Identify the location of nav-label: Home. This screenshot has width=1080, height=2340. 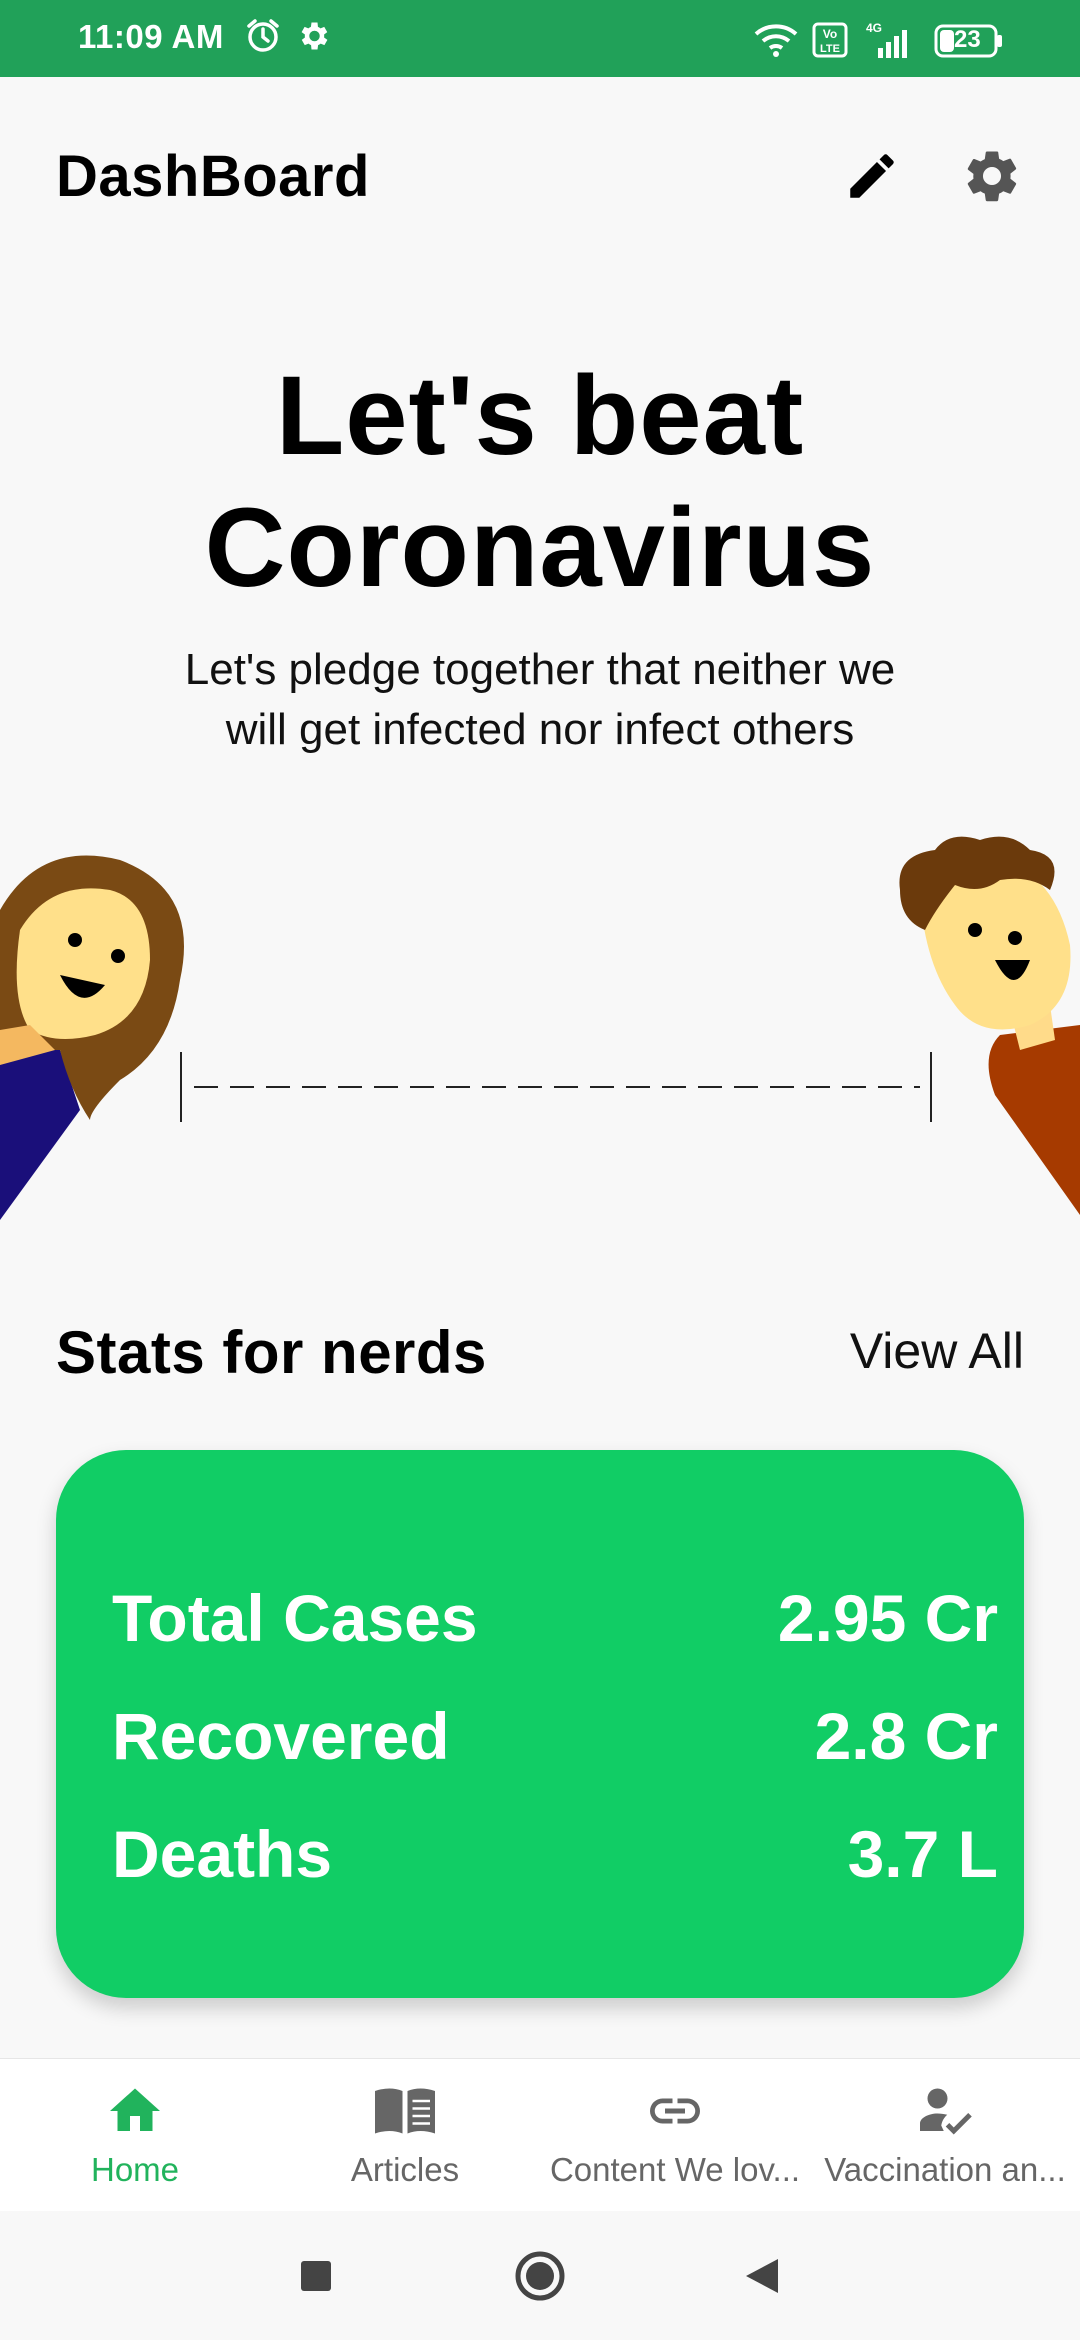
(135, 2169).